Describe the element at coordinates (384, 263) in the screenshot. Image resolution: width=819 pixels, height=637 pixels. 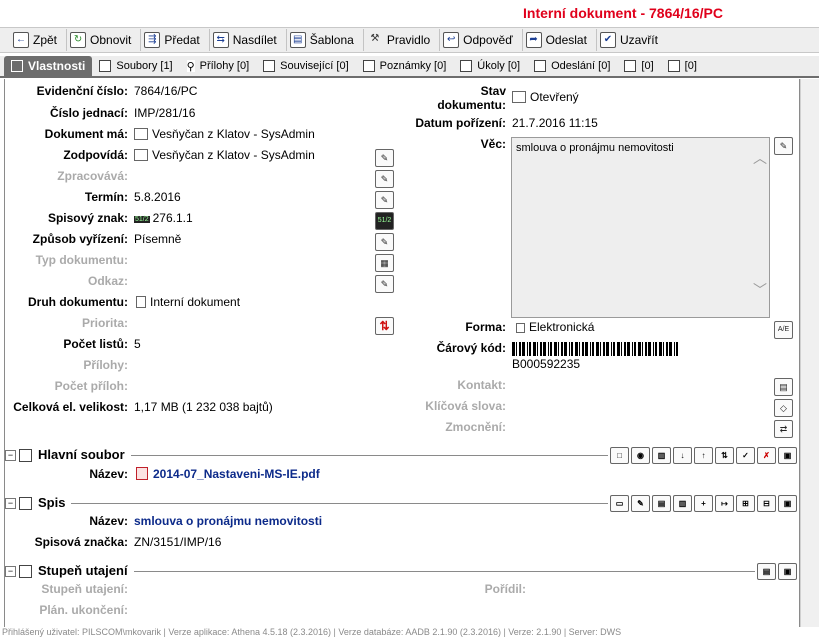
I see `edit-typ-button: ▦` at that location.